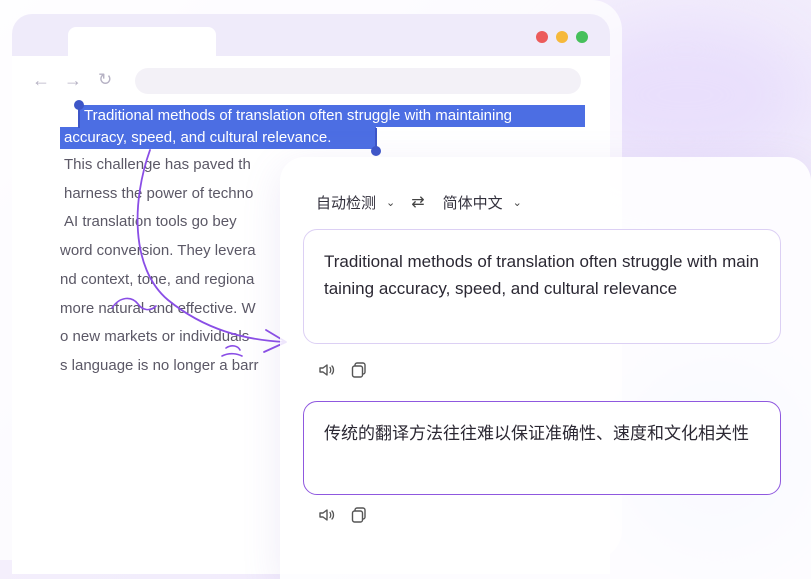 This screenshot has height=579, width=811. Describe the element at coordinates (155, 336) in the screenshot. I see `article-text-line: o new markets or individuals` at that location.